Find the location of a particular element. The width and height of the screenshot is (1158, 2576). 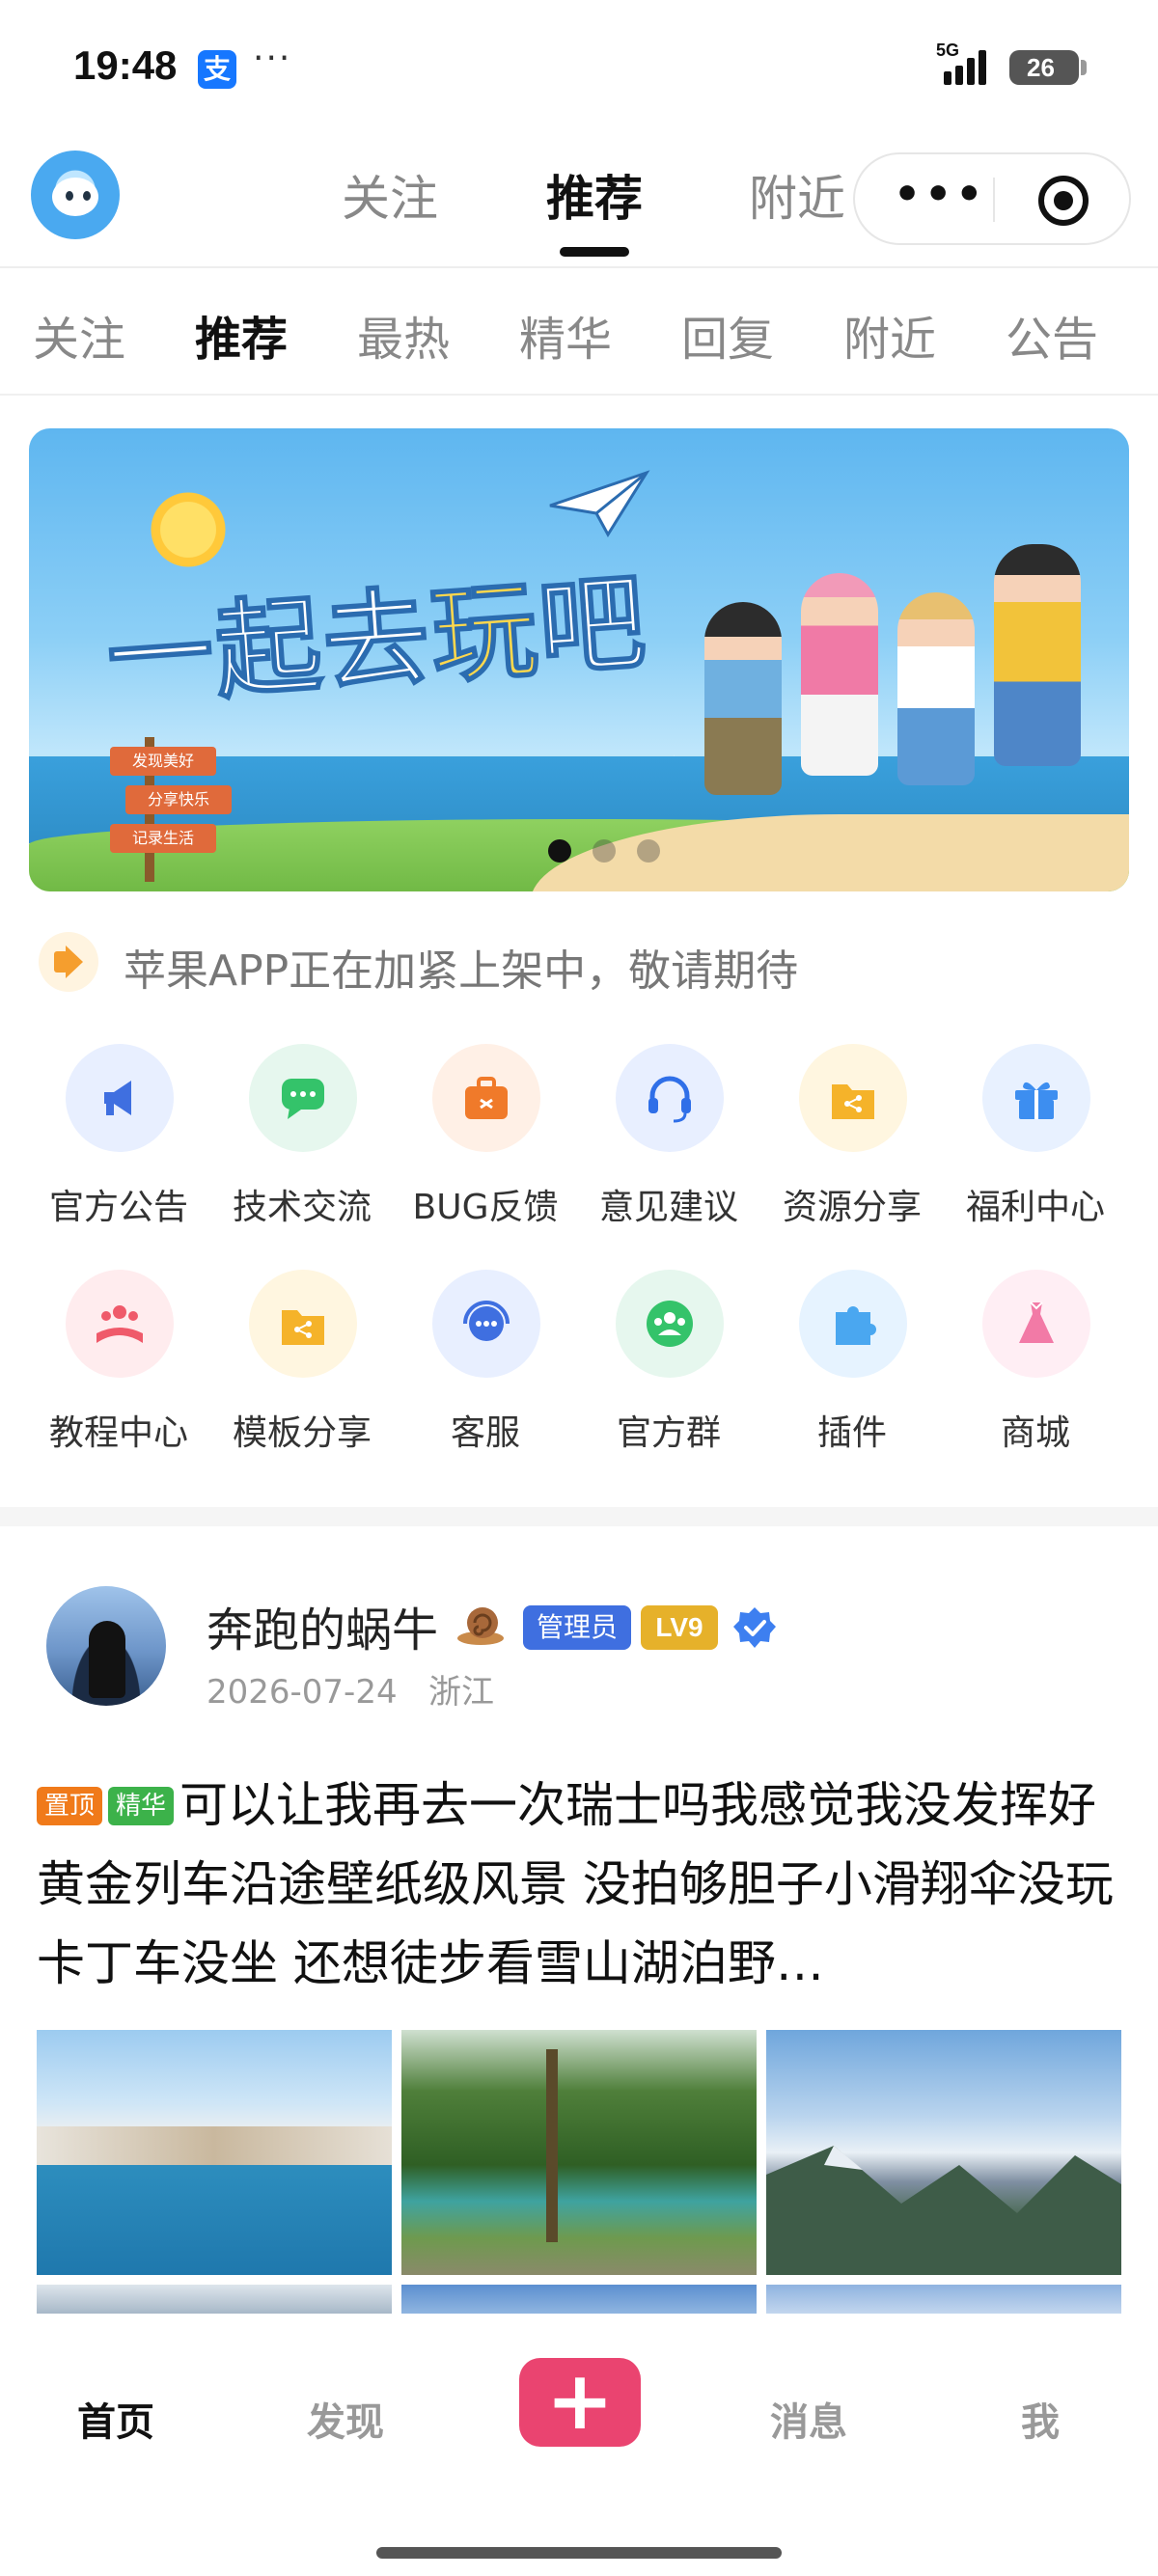

home-indicator is located at coordinates (579, 2553).